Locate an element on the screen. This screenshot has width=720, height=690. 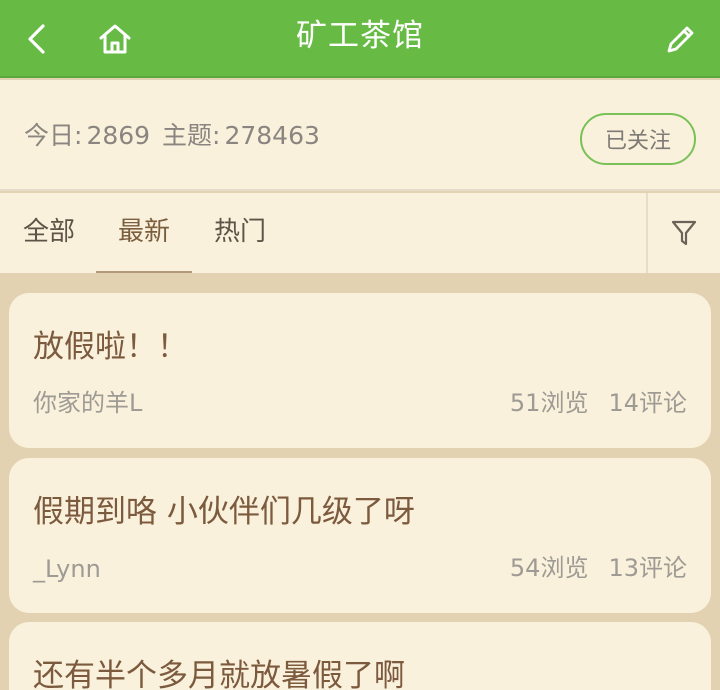
active-tab-indicator is located at coordinates (144, 272).